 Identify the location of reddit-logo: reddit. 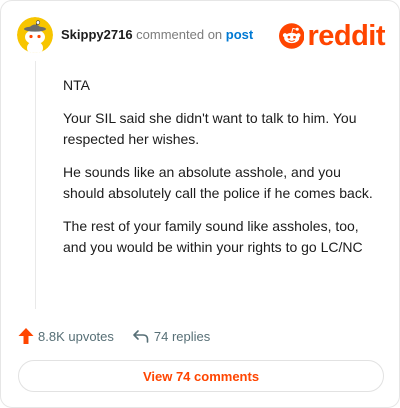
(332, 36).